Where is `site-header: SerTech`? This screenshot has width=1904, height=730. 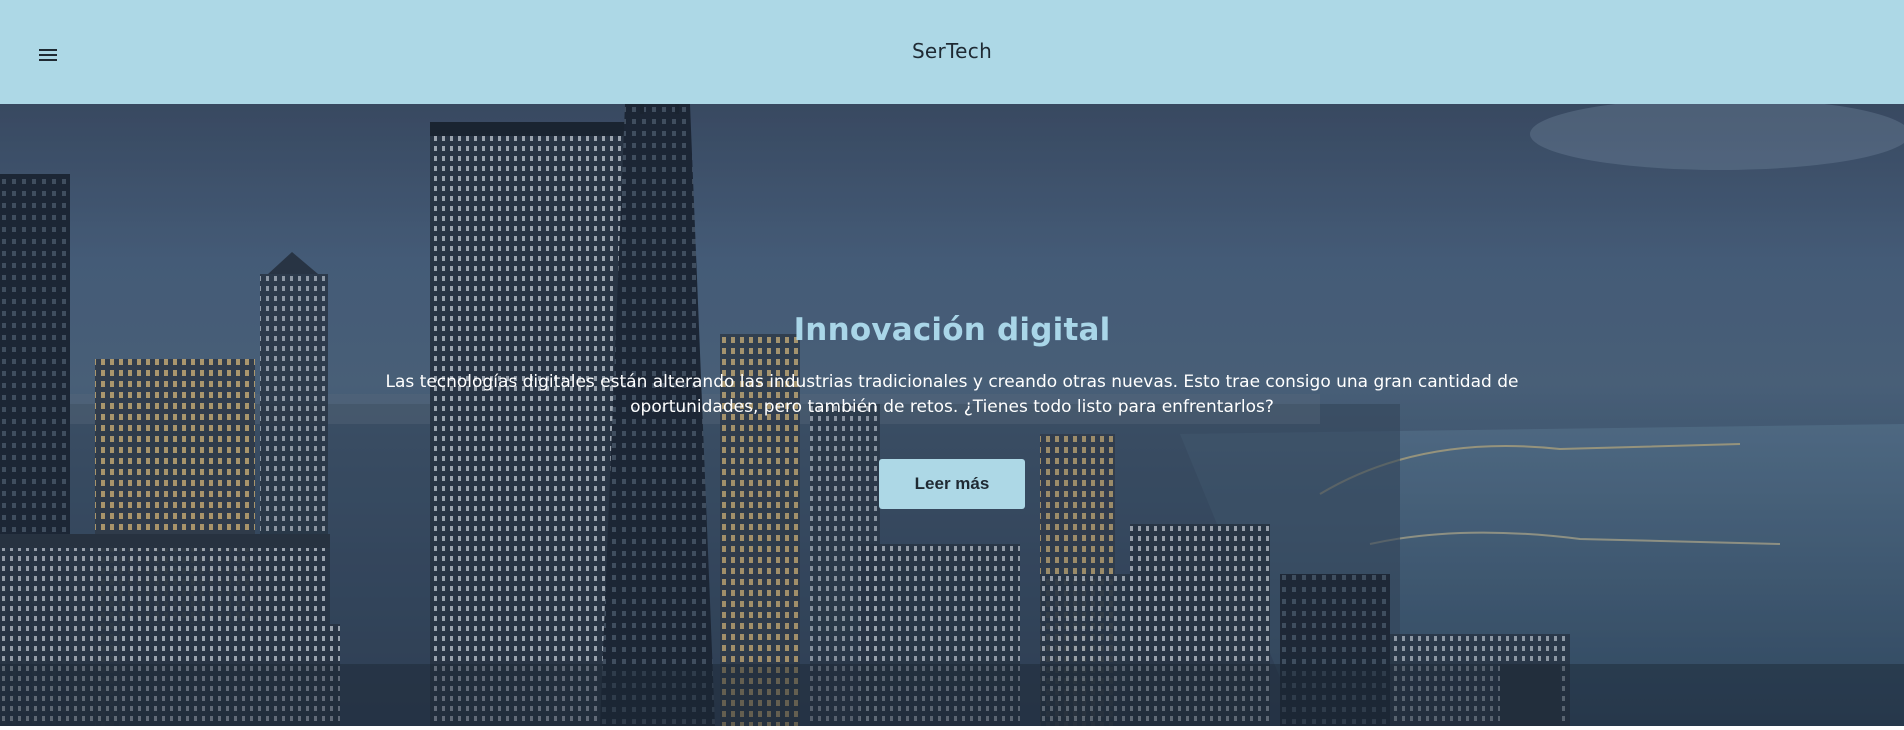
site-header: SerTech is located at coordinates (952, 52).